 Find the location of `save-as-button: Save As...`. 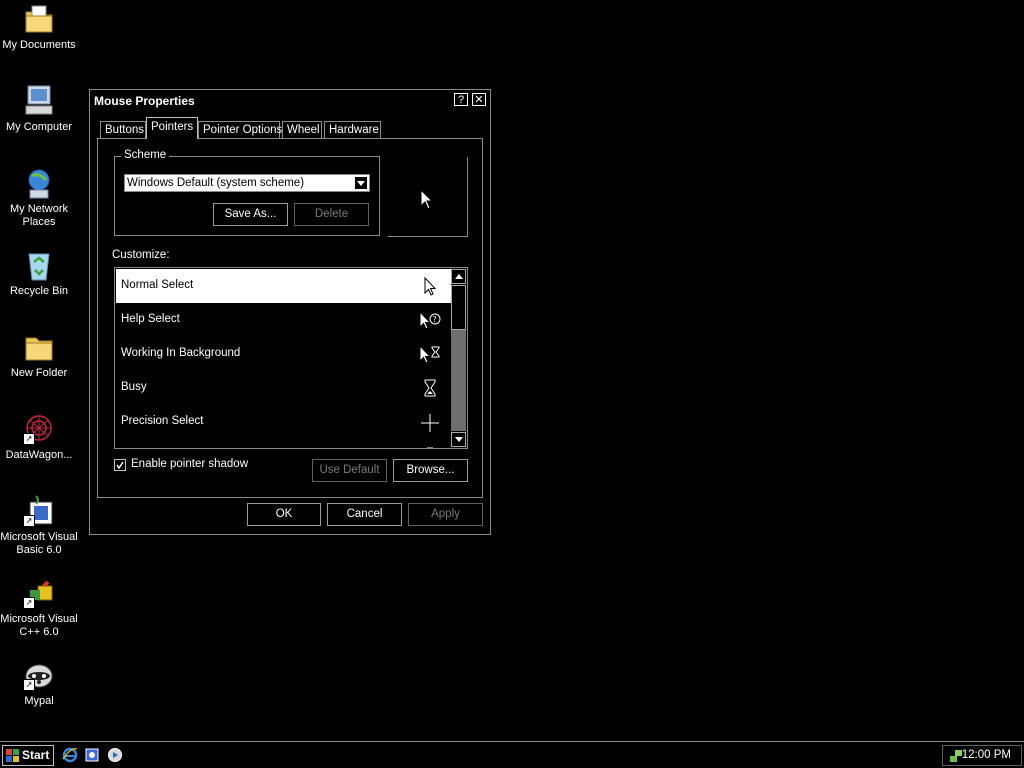

save-as-button: Save As... is located at coordinates (250, 214).